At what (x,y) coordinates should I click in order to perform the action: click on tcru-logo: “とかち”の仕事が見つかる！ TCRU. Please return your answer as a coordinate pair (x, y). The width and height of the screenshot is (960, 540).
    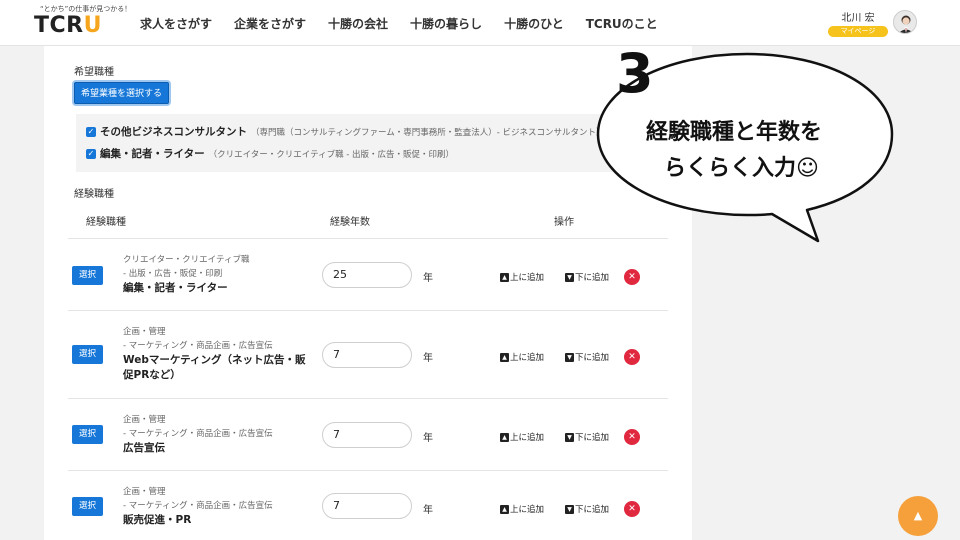
    Looking at the image, I should click on (82, 23).